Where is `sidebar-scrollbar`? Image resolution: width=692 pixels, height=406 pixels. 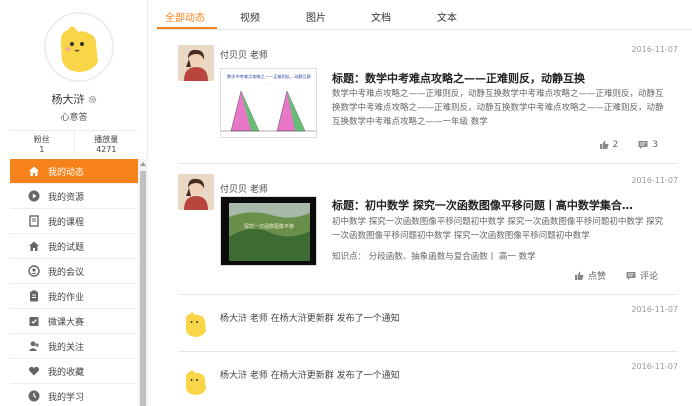
sidebar-scrollbar is located at coordinates (143, 282).